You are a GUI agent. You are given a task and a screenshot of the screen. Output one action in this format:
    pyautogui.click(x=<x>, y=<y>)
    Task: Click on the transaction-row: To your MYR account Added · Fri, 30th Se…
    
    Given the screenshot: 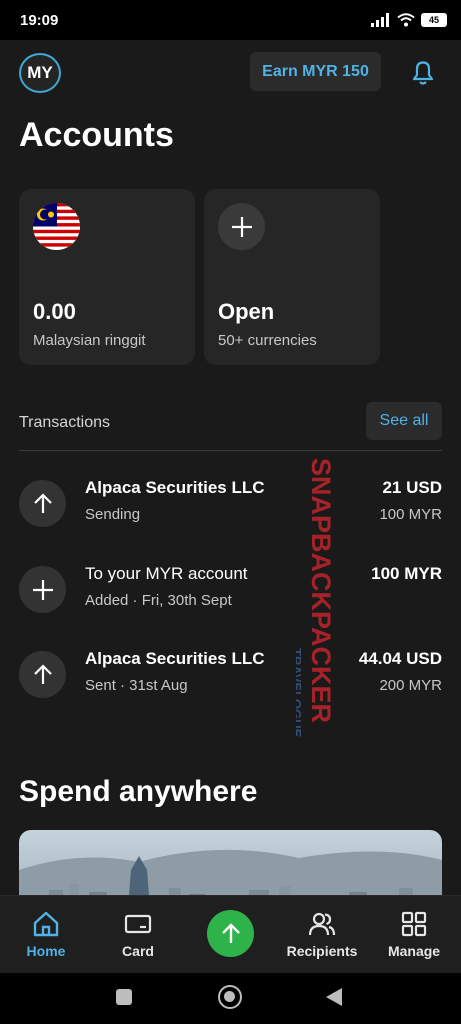 What is the action you would take?
    pyautogui.click(x=230, y=593)
    